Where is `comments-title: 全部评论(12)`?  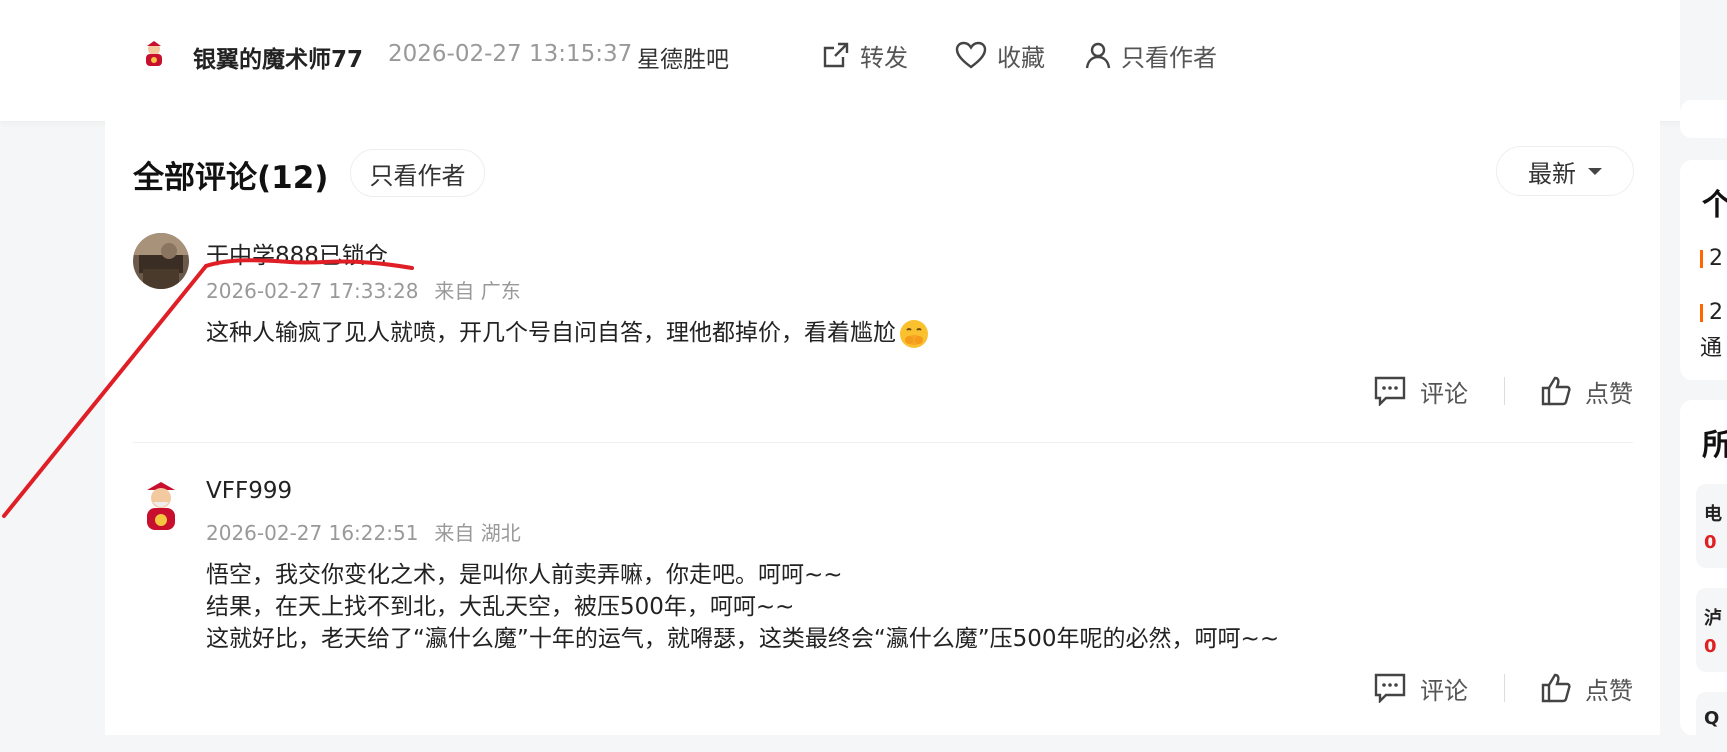
comments-title: 全部评论(12) is located at coordinates (231, 178).